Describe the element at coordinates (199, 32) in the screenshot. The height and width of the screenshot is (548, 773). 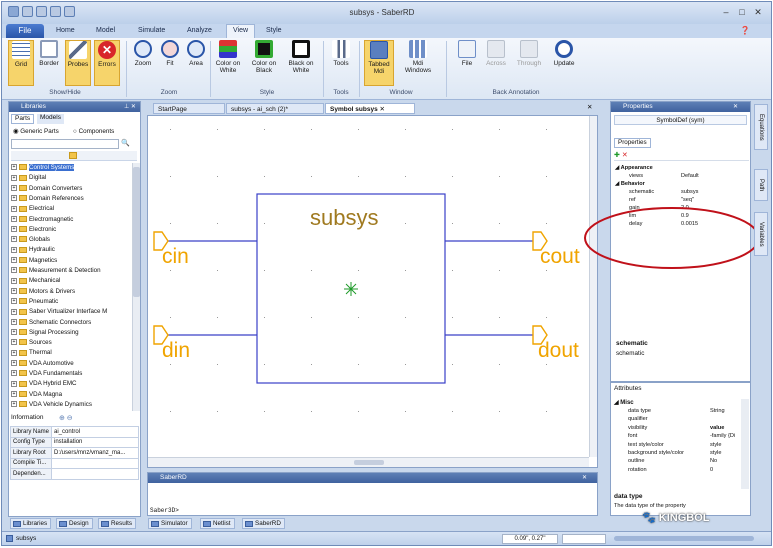
I see `tab-analyze: Analyze` at that location.